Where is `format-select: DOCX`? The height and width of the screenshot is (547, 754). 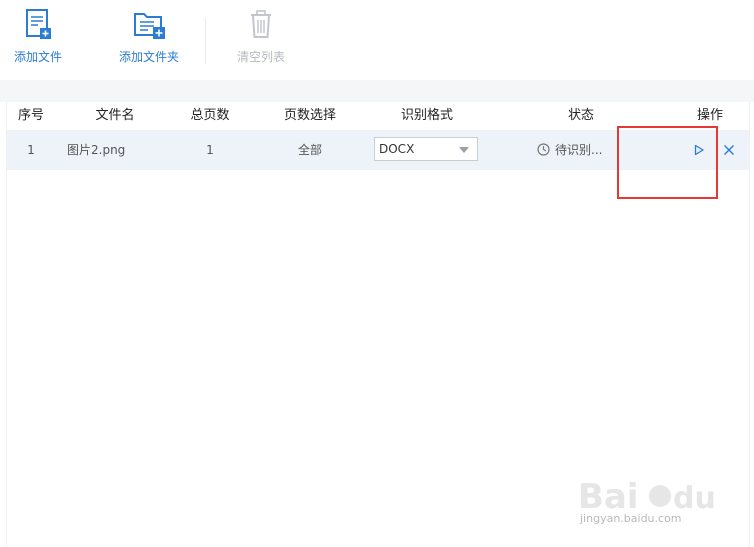
format-select: DOCX is located at coordinates (426, 149).